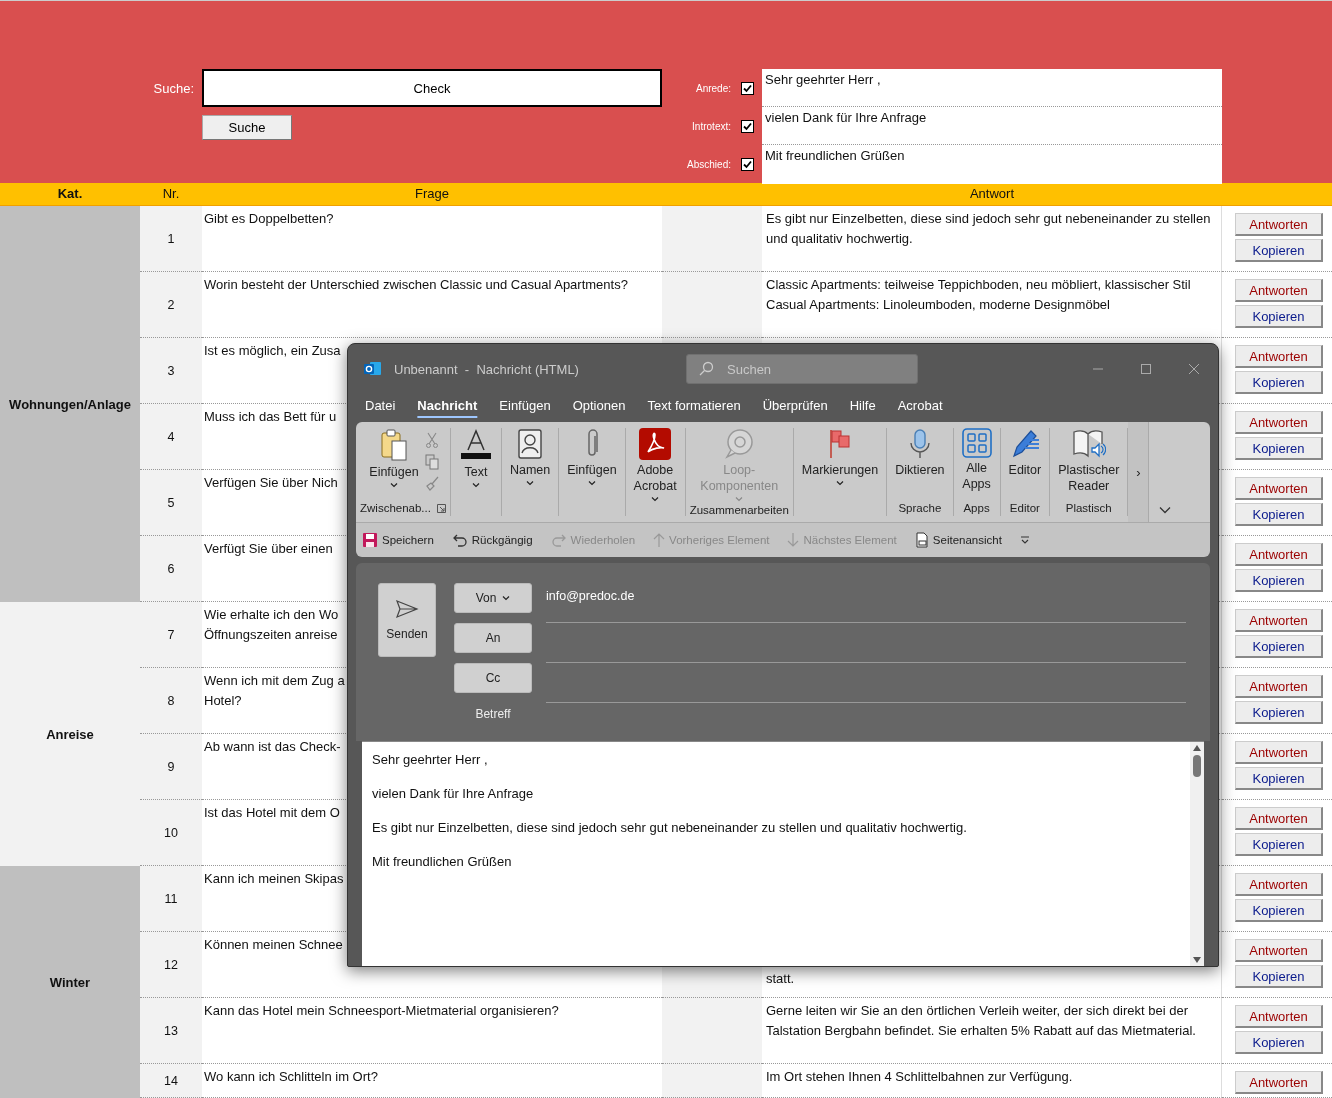 Image resolution: width=1332 pixels, height=1098 pixels. Describe the element at coordinates (171, 239) in the screenshot. I see `row-number: 1` at that location.